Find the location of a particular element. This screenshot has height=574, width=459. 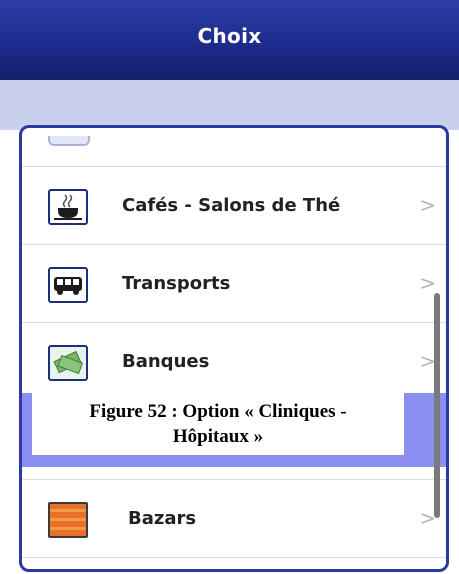

list-item-banques: Banques > is located at coordinates (234, 361).